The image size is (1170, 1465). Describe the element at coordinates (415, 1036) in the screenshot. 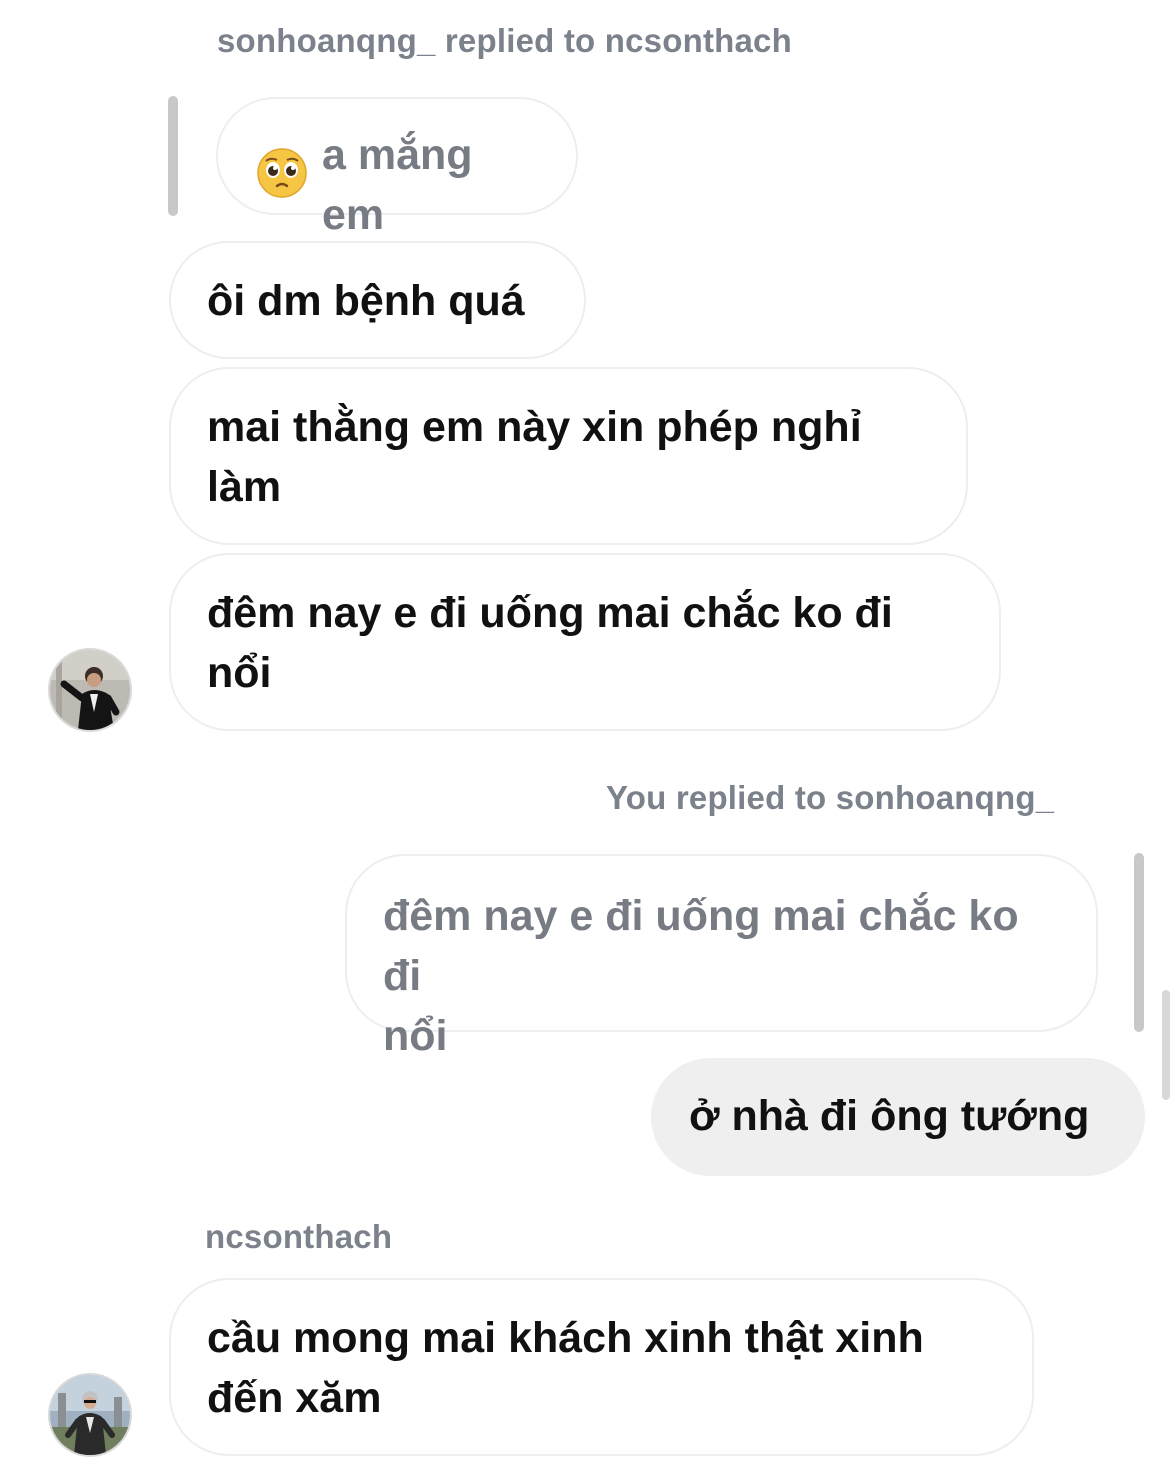

I see `quoted-message-line: nổi` at that location.